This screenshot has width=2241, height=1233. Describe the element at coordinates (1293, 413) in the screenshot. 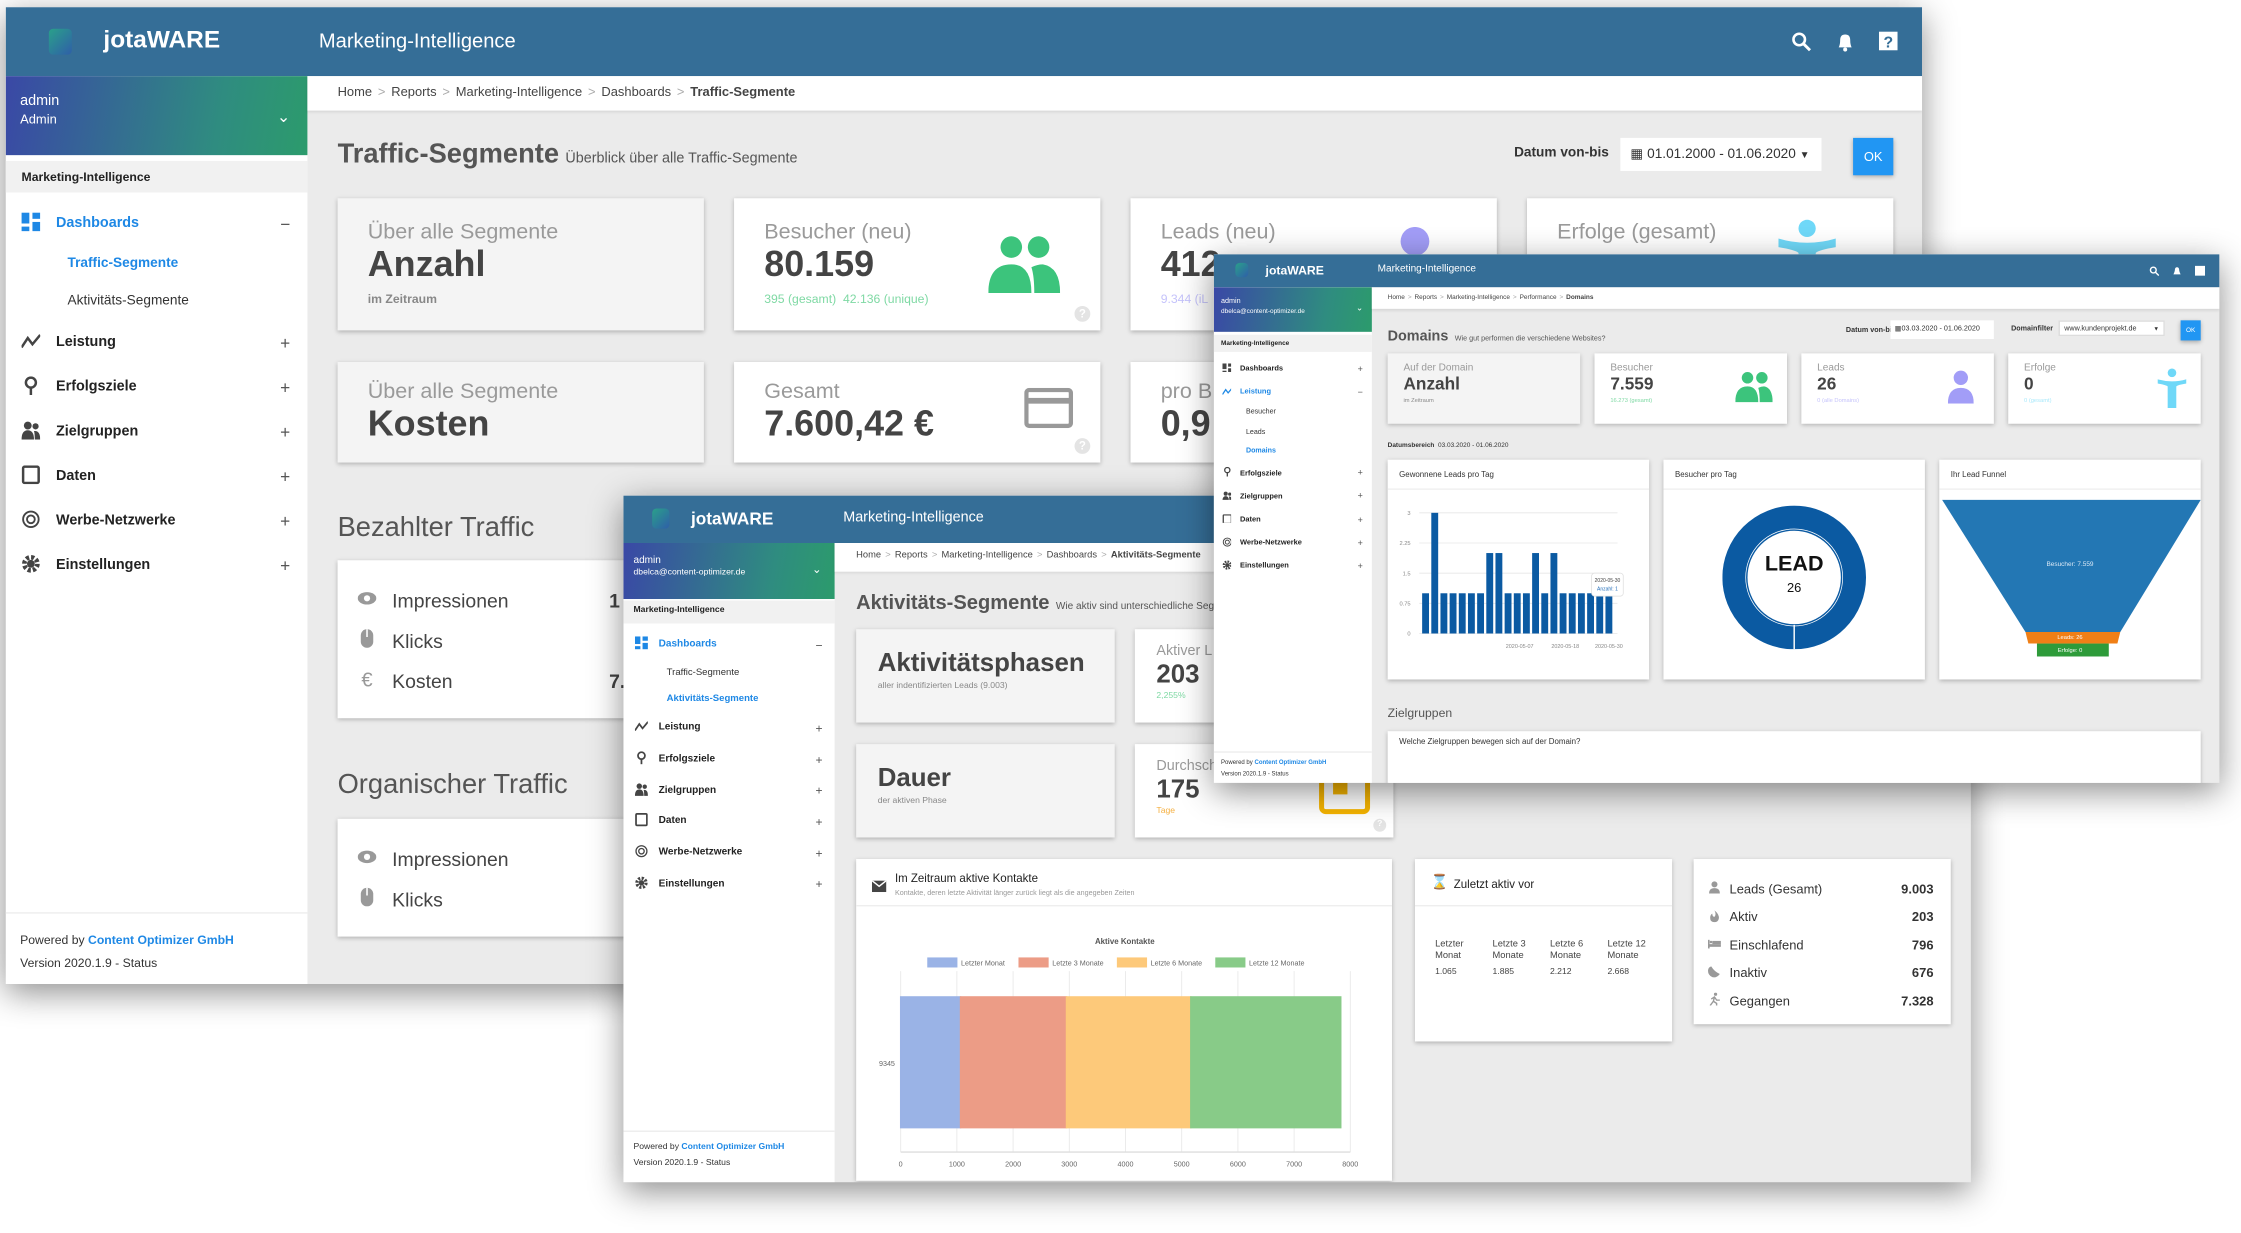

I see `sidebar-subitem-besucher: Besucher` at that location.